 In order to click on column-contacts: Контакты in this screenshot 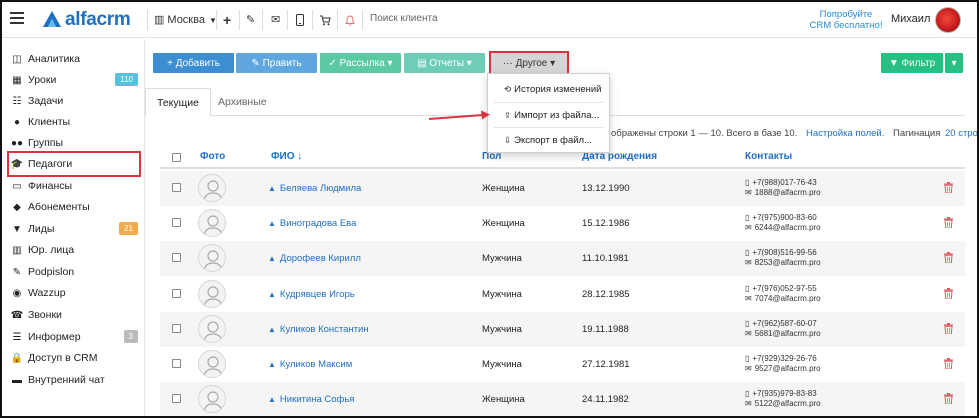, I will do `click(768, 156)`.